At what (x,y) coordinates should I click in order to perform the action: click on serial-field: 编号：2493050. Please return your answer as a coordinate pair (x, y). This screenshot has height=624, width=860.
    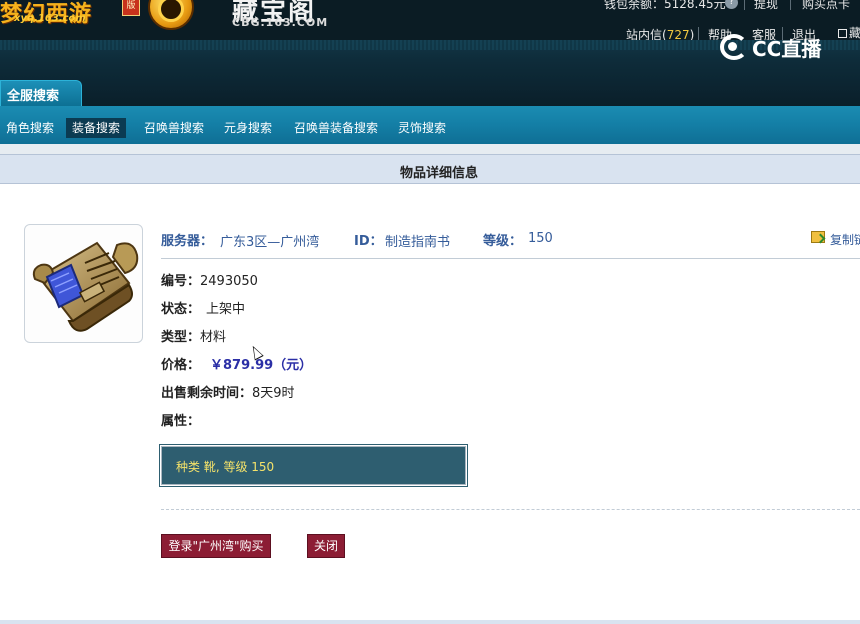
    Looking at the image, I should click on (209, 279).